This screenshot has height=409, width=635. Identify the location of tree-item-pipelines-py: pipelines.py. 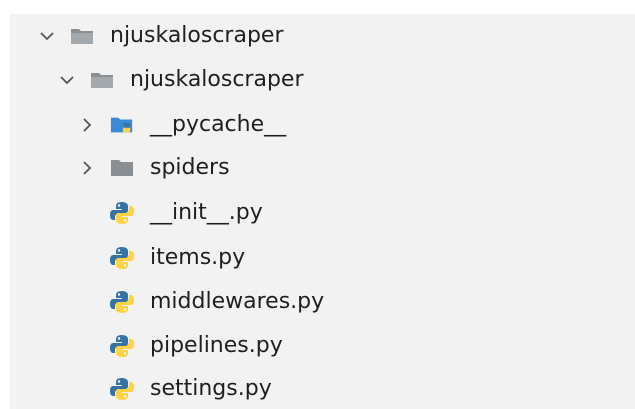
(196, 346).